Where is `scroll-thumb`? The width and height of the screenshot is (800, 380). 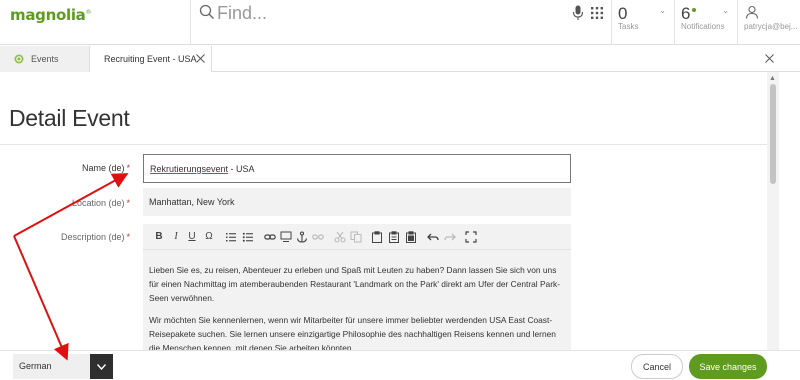
scroll-thumb is located at coordinates (773, 134).